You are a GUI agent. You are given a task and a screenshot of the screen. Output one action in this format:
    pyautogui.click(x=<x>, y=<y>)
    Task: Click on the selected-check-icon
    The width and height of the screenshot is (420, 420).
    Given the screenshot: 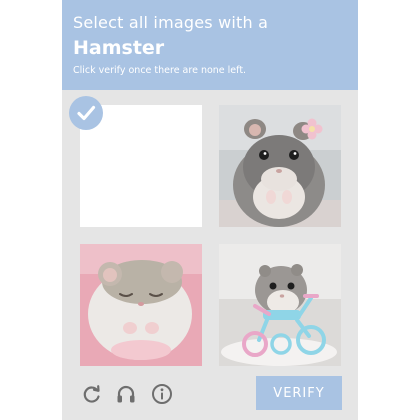 What is the action you would take?
    pyautogui.click(x=86, y=113)
    